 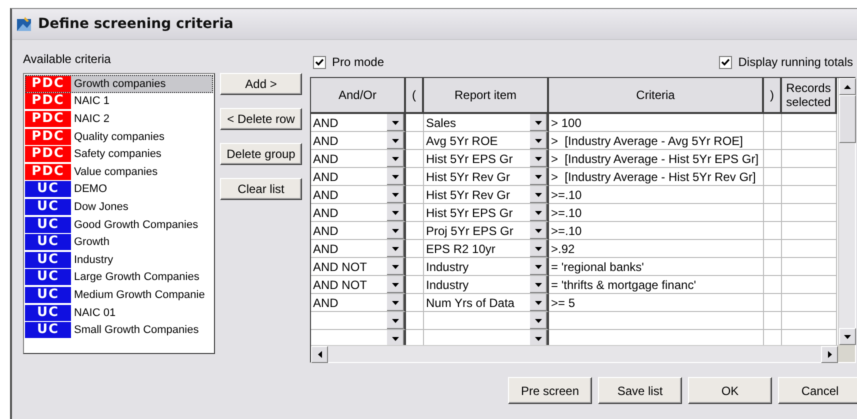 I want to click on left-arrow-icon, so click(x=320, y=354).